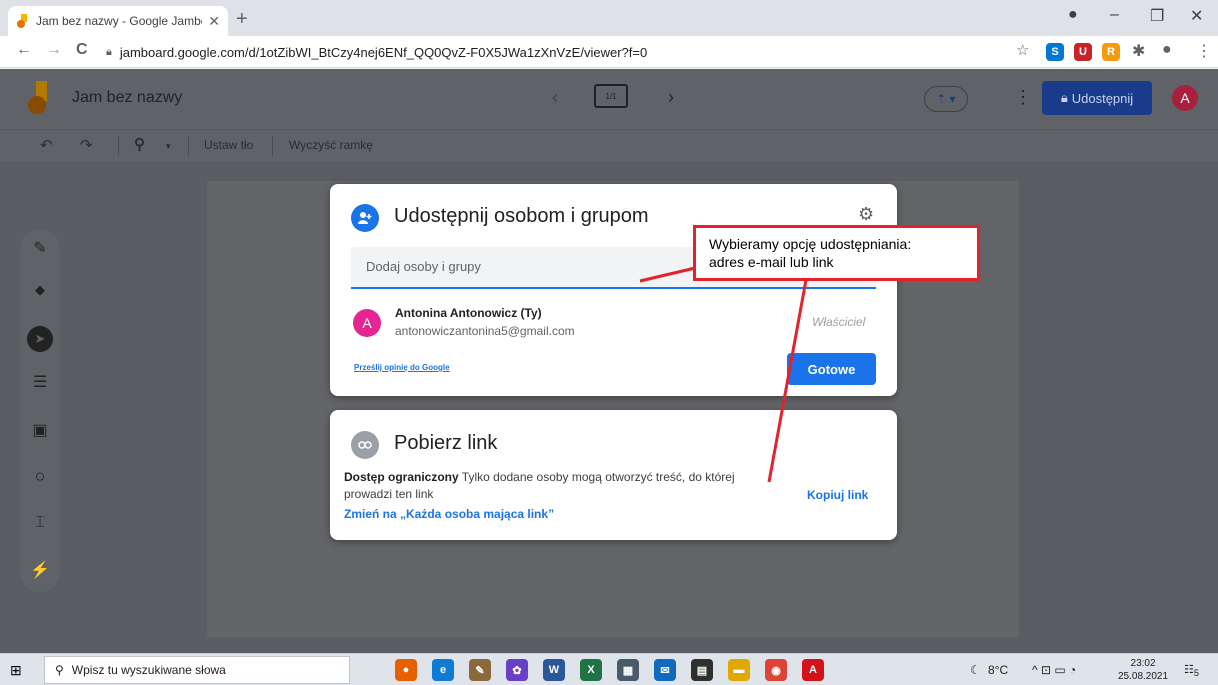  I want to click on acrobat-icon: A, so click(813, 670).